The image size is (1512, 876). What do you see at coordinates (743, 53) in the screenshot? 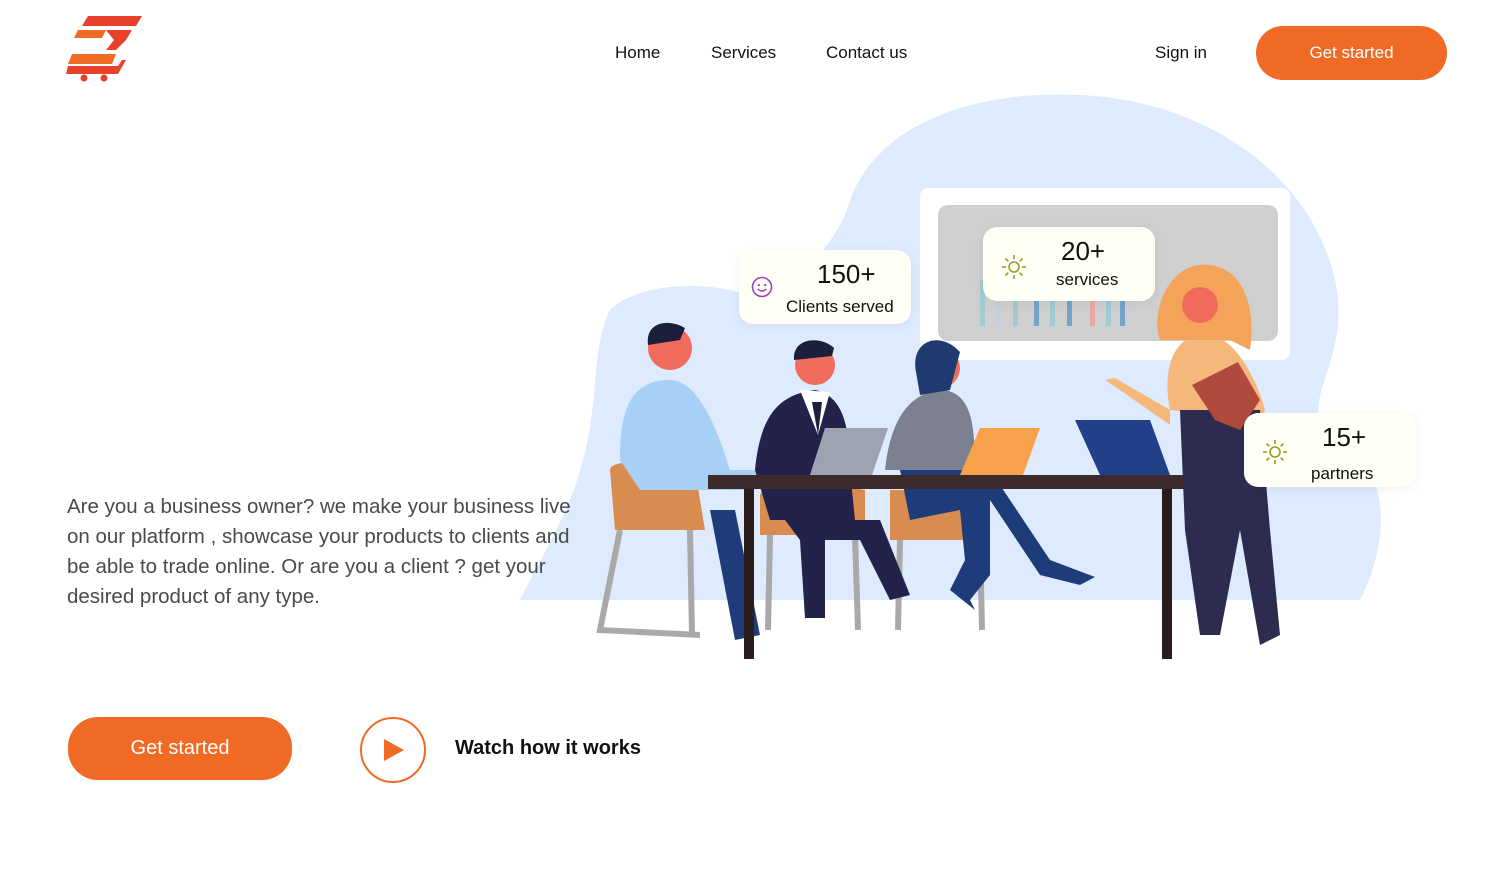
I see `nav-services: Services` at bounding box center [743, 53].